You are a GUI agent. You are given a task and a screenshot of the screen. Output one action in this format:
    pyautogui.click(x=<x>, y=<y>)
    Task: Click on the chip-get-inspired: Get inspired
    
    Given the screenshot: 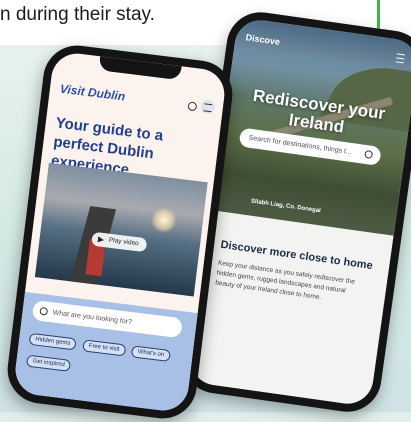 What is the action you would take?
    pyautogui.click(x=48, y=363)
    